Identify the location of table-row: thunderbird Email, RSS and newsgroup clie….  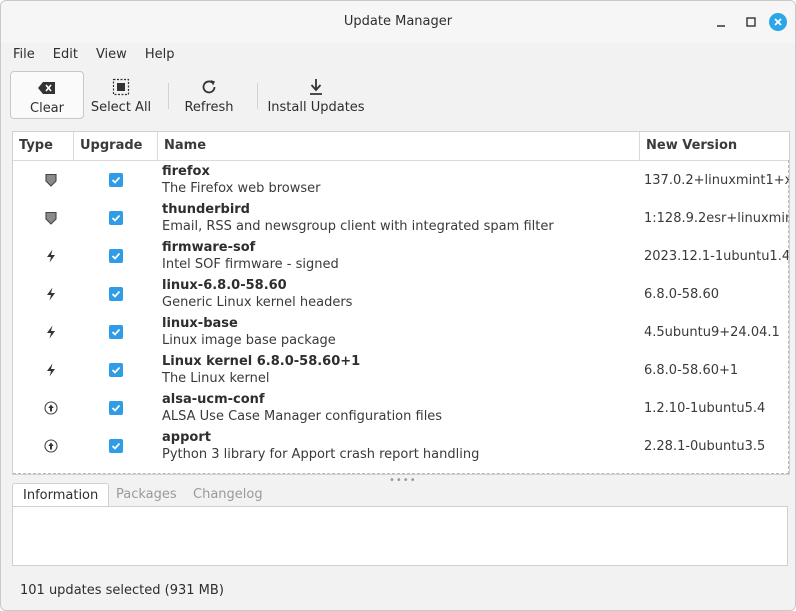
(401, 218).